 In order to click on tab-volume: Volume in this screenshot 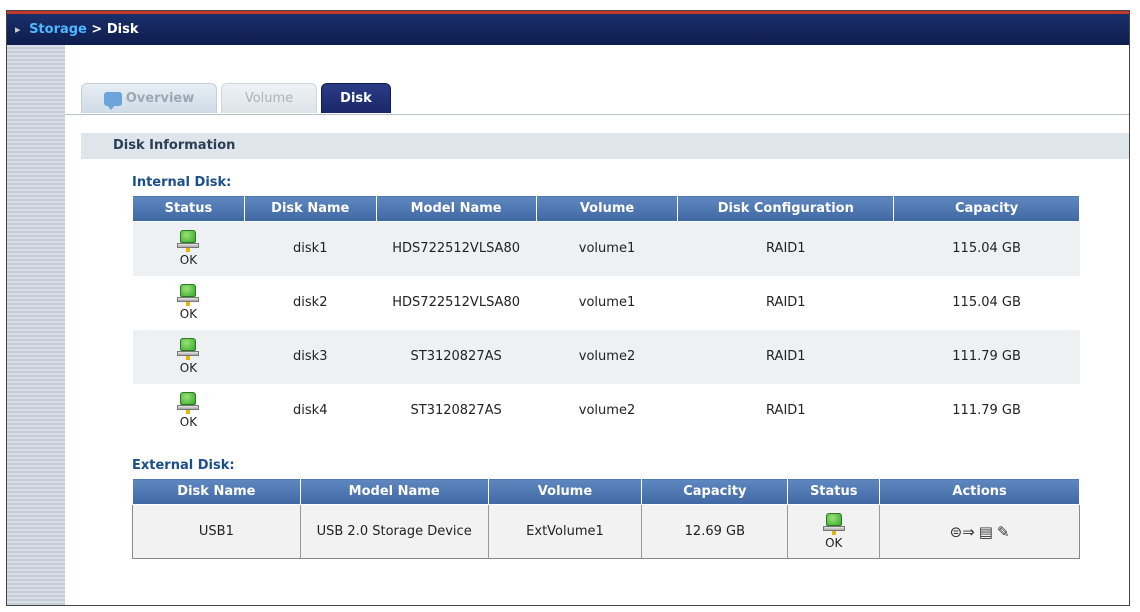, I will do `click(269, 98)`.